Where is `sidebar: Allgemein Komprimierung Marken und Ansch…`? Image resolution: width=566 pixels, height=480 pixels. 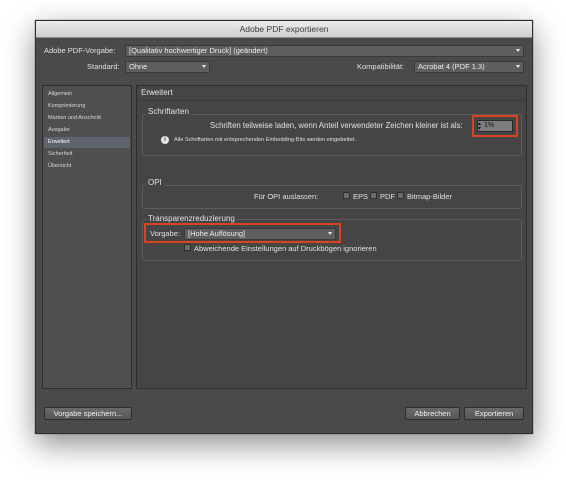 sidebar: Allgemein Komprimierung Marken und Ansch… is located at coordinates (87, 237).